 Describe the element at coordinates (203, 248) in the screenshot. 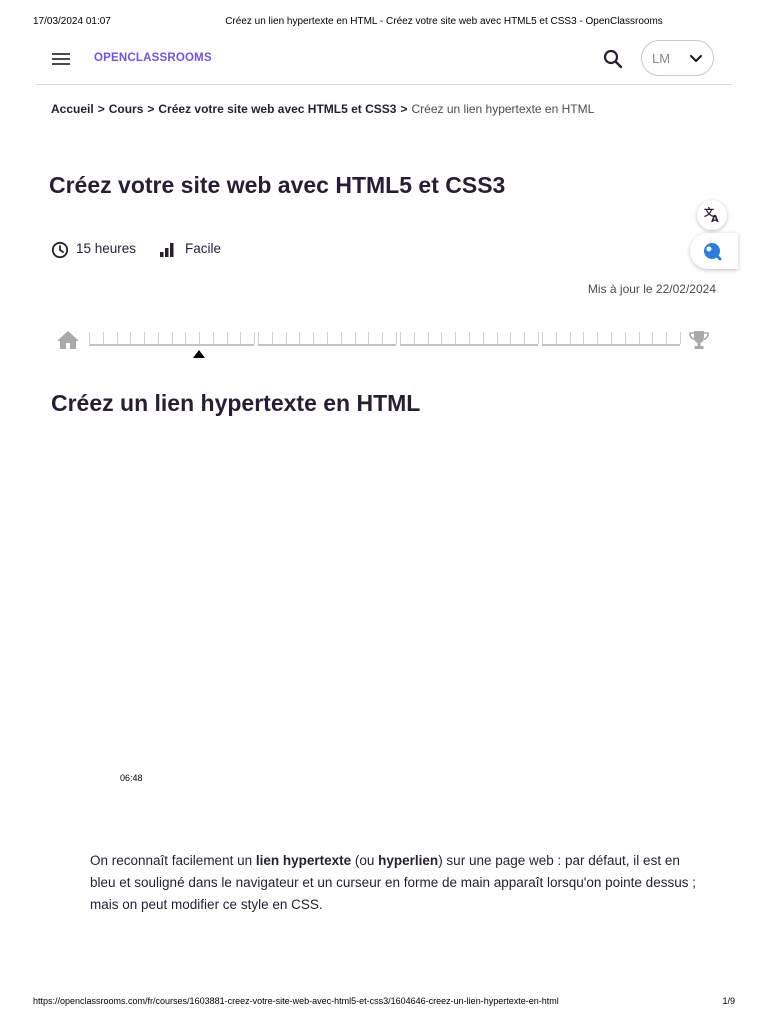

I see `course-difficulty: Facile` at that location.